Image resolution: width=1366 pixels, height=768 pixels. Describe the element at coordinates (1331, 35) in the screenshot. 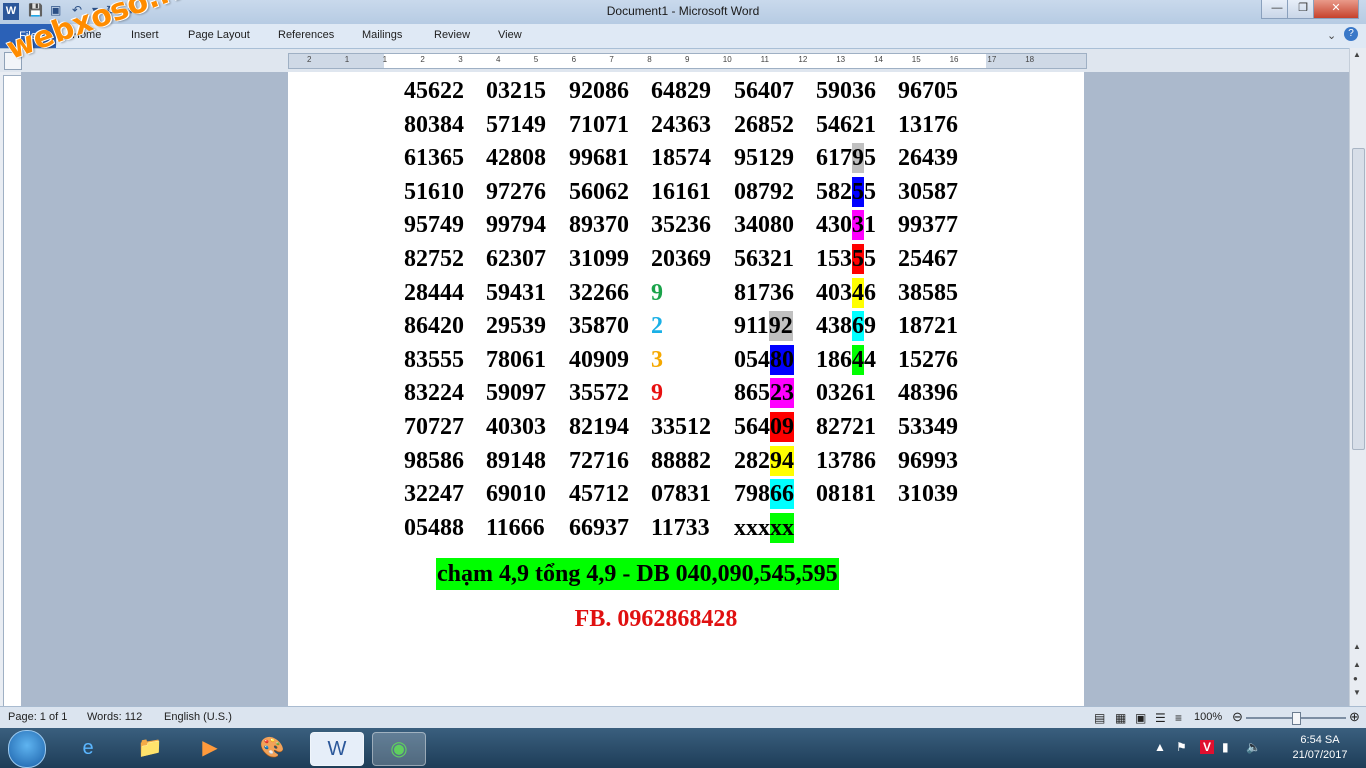

I see `ribbon-expand-icon: ⌄` at that location.